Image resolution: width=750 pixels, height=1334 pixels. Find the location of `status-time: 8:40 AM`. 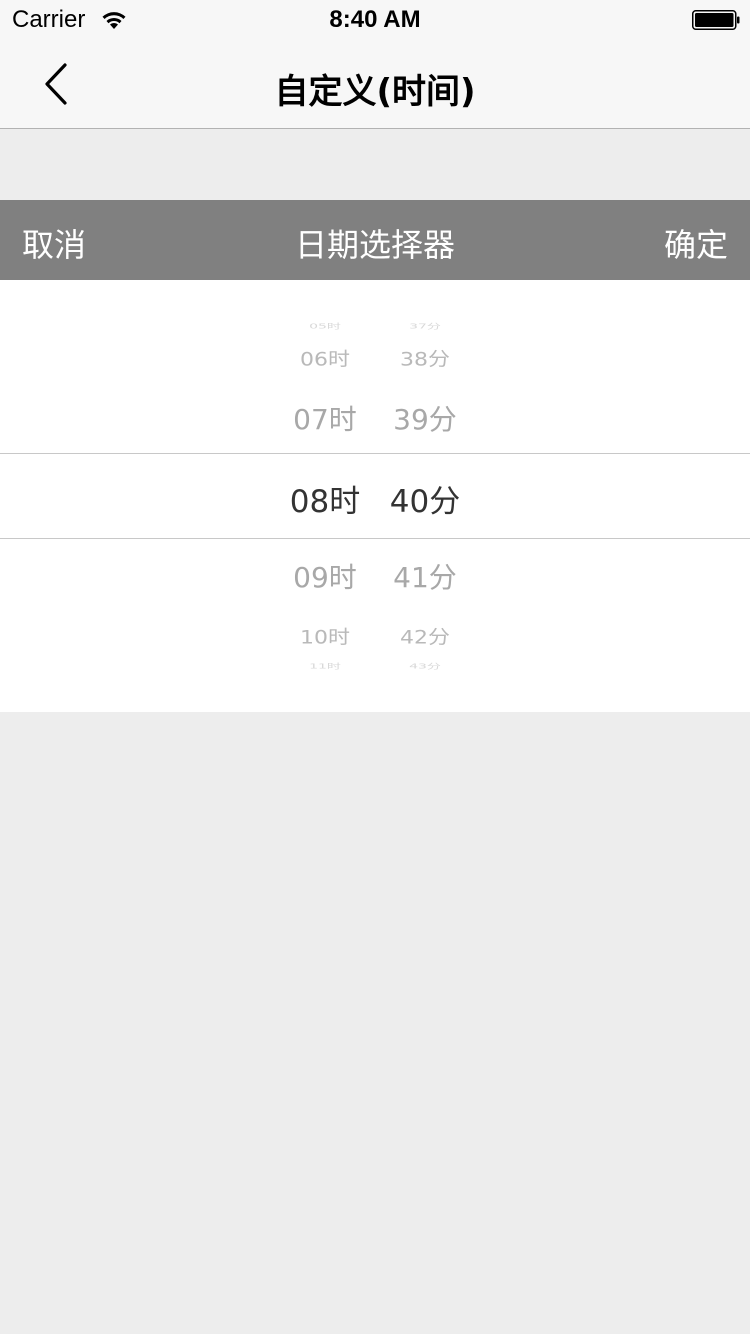

status-time: 8:40 AM is located at coordinates (375, 19).